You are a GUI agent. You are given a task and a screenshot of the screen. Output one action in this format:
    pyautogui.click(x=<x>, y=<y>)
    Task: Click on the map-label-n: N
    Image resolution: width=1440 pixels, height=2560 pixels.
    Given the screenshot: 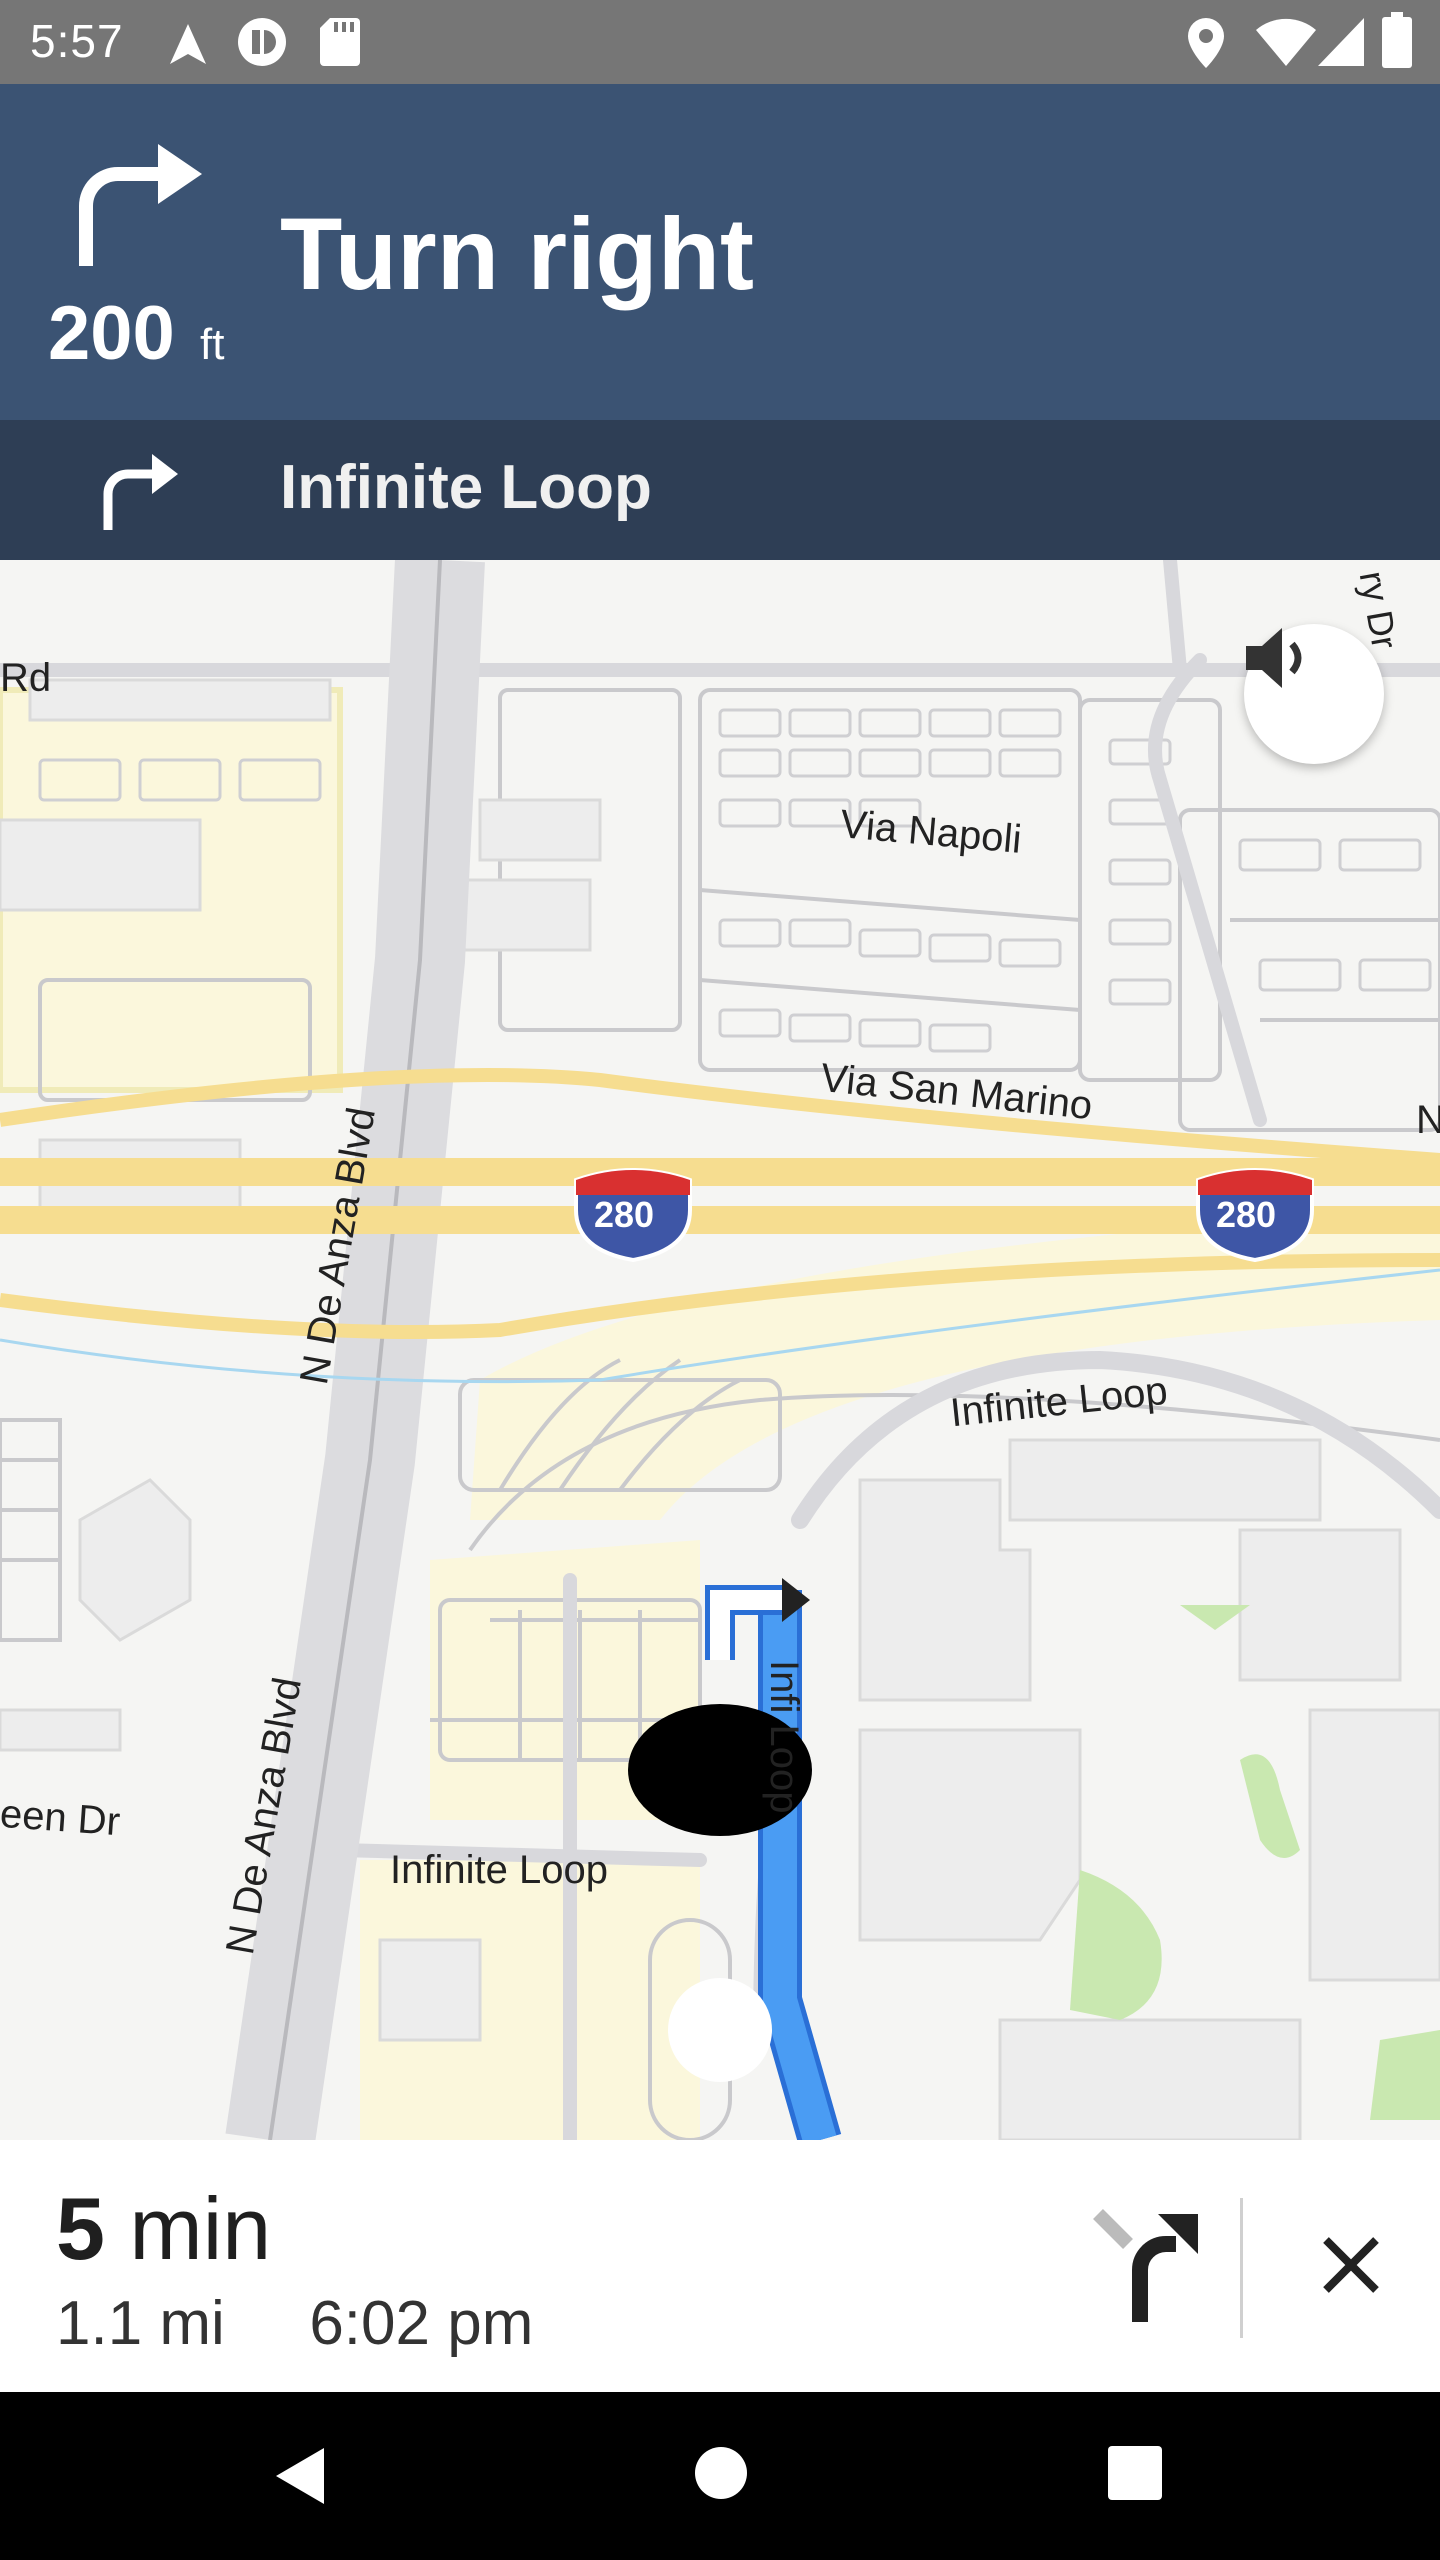 What is the action you would take?
    pyautogui.click(x=1428, y=1120)
    